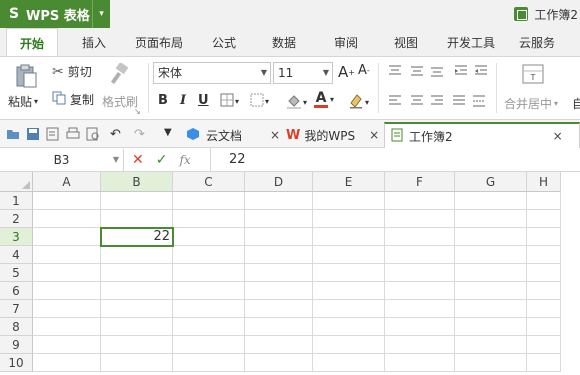 The width and height of the screenshot is (580, 375). I want to click on column-header-c: C, so click(209, 182).